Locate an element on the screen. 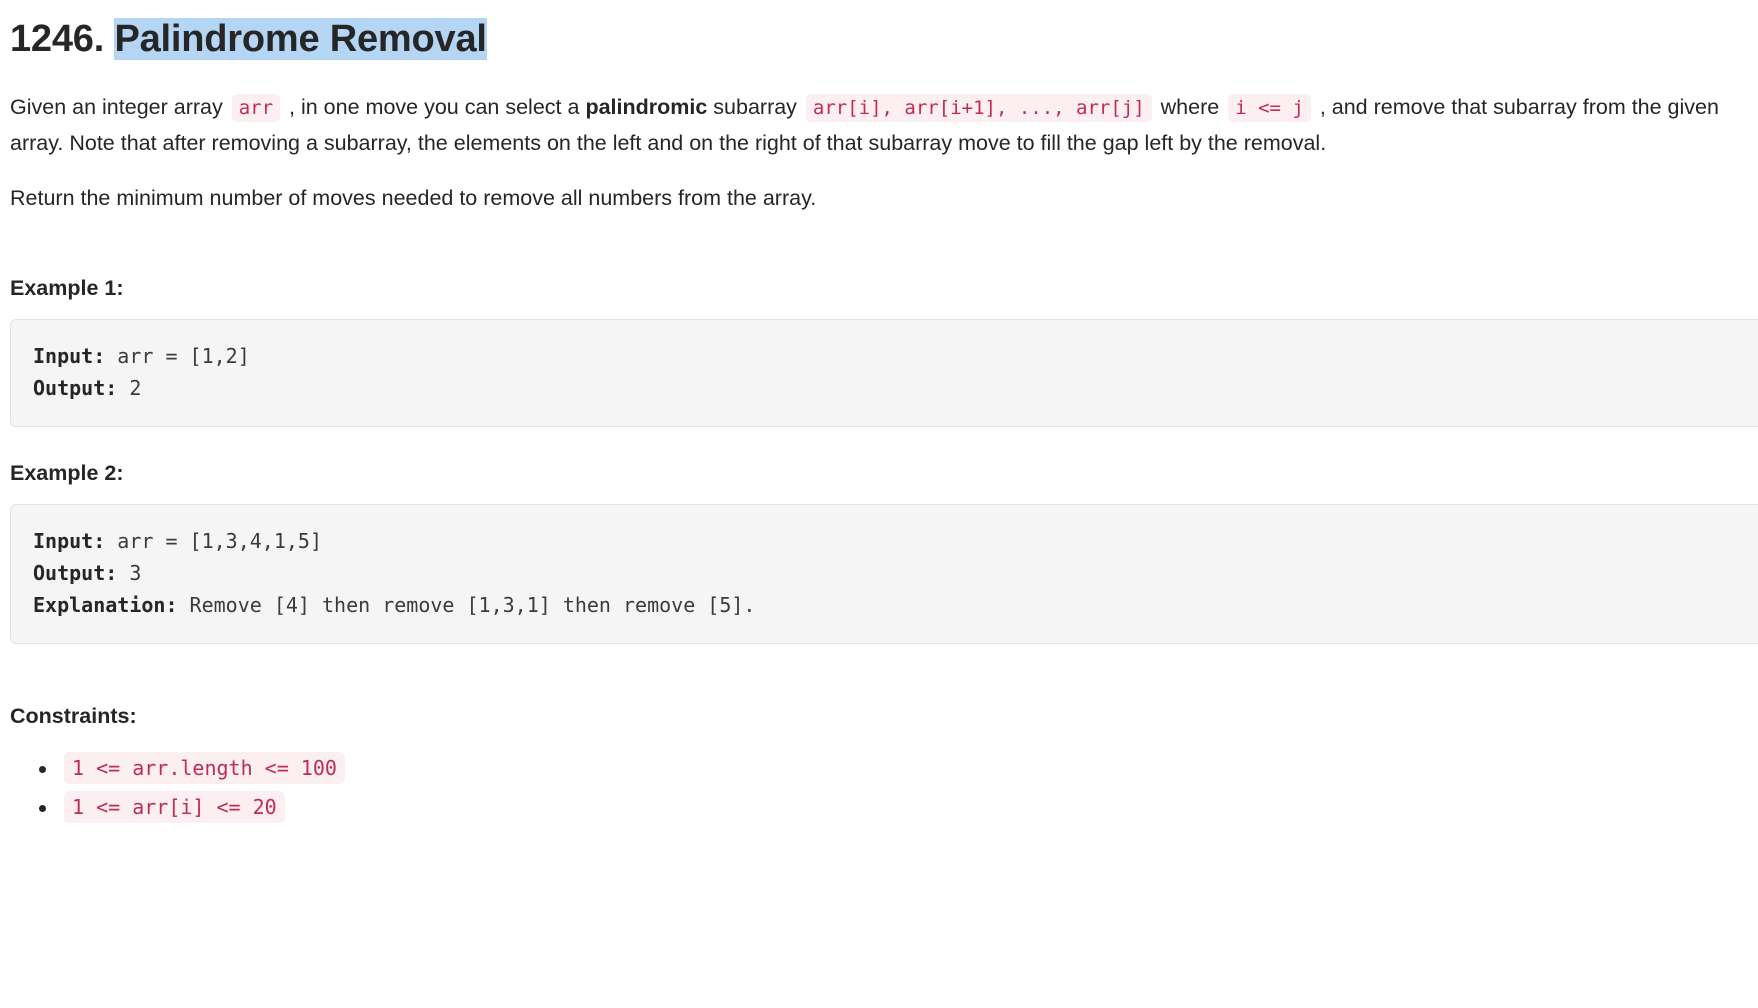  list-item: 1 <= arr.length <= 100 is located at coordinates (898, 768).